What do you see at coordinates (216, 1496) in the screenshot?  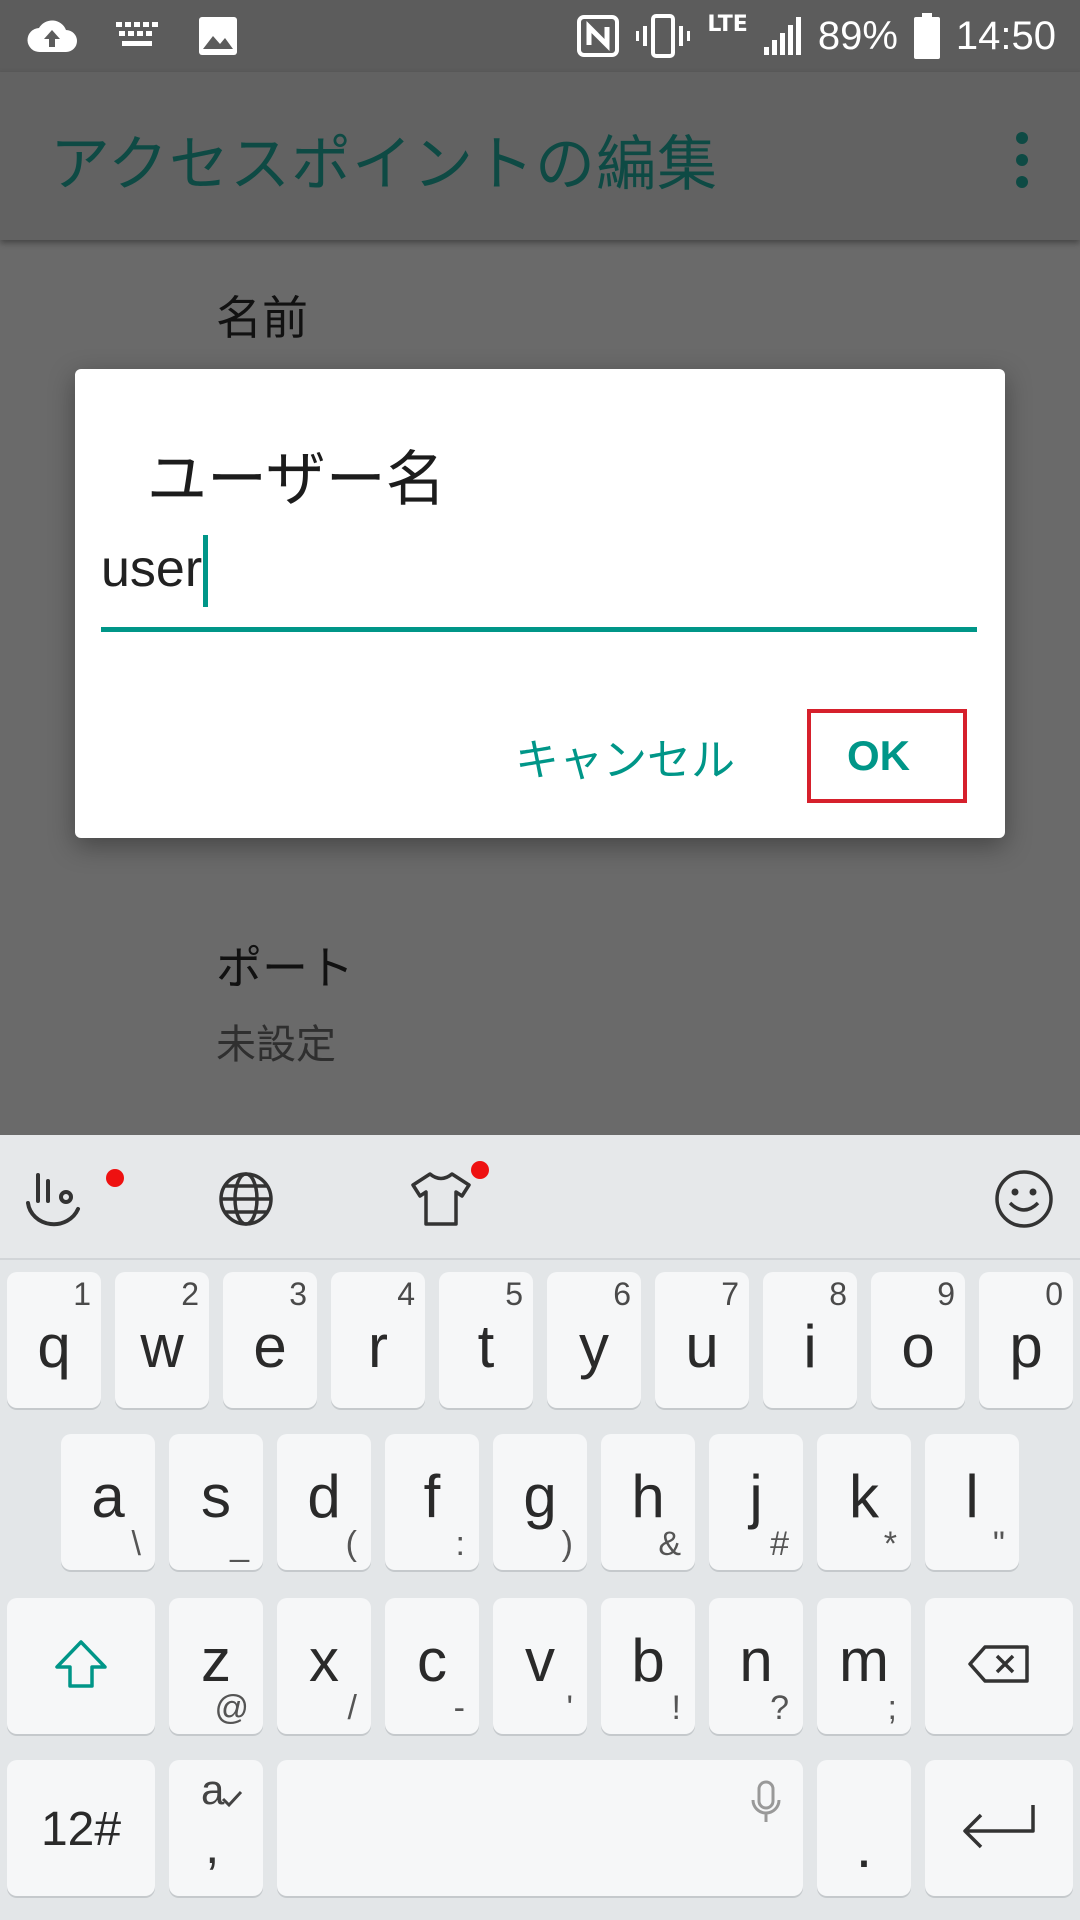 I see `key-label: s` at bounding box center [216, 1496].